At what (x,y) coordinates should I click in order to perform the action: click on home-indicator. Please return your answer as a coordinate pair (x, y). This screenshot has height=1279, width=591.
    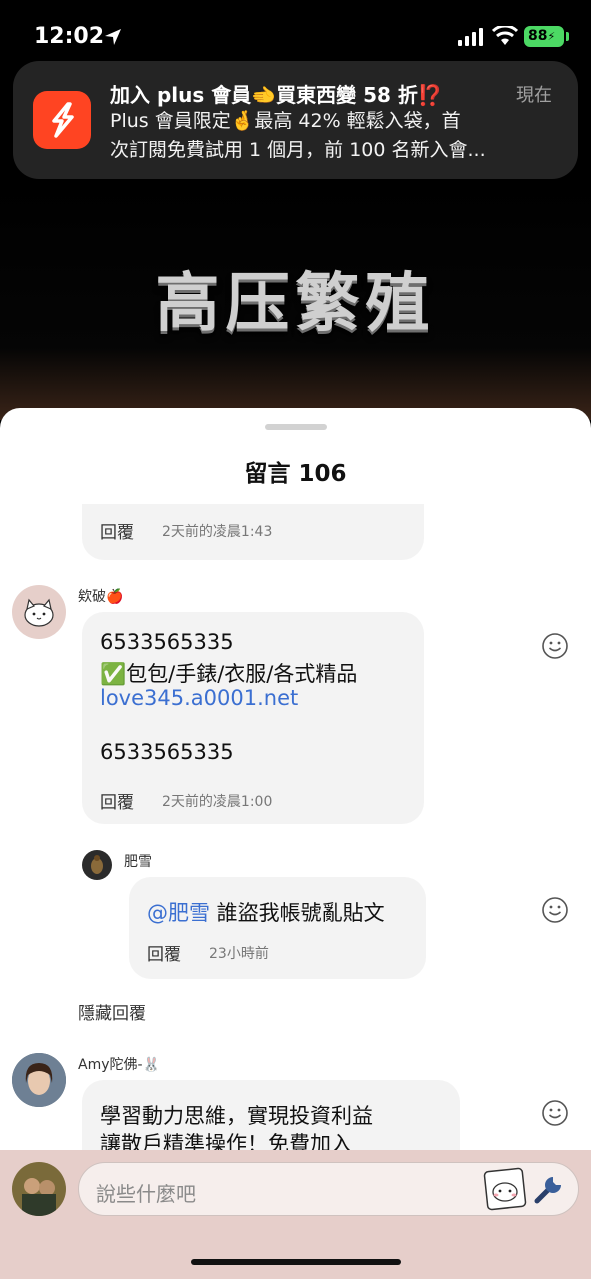
    Looking at the image, I should click on (296, 1262).